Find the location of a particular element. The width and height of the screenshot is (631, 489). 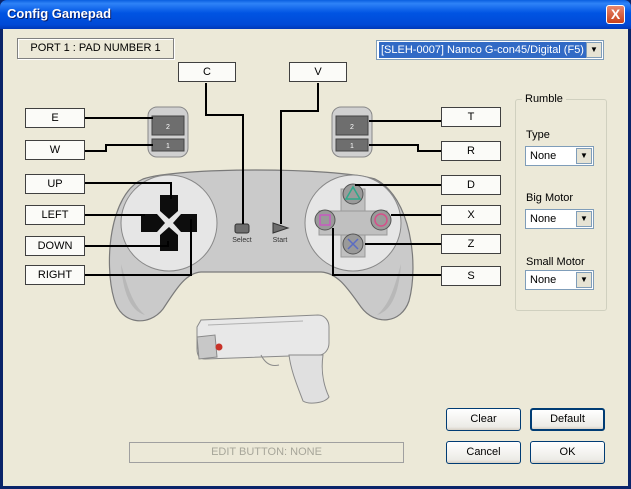

binding-l2: E is located at coordinates (55, 118).